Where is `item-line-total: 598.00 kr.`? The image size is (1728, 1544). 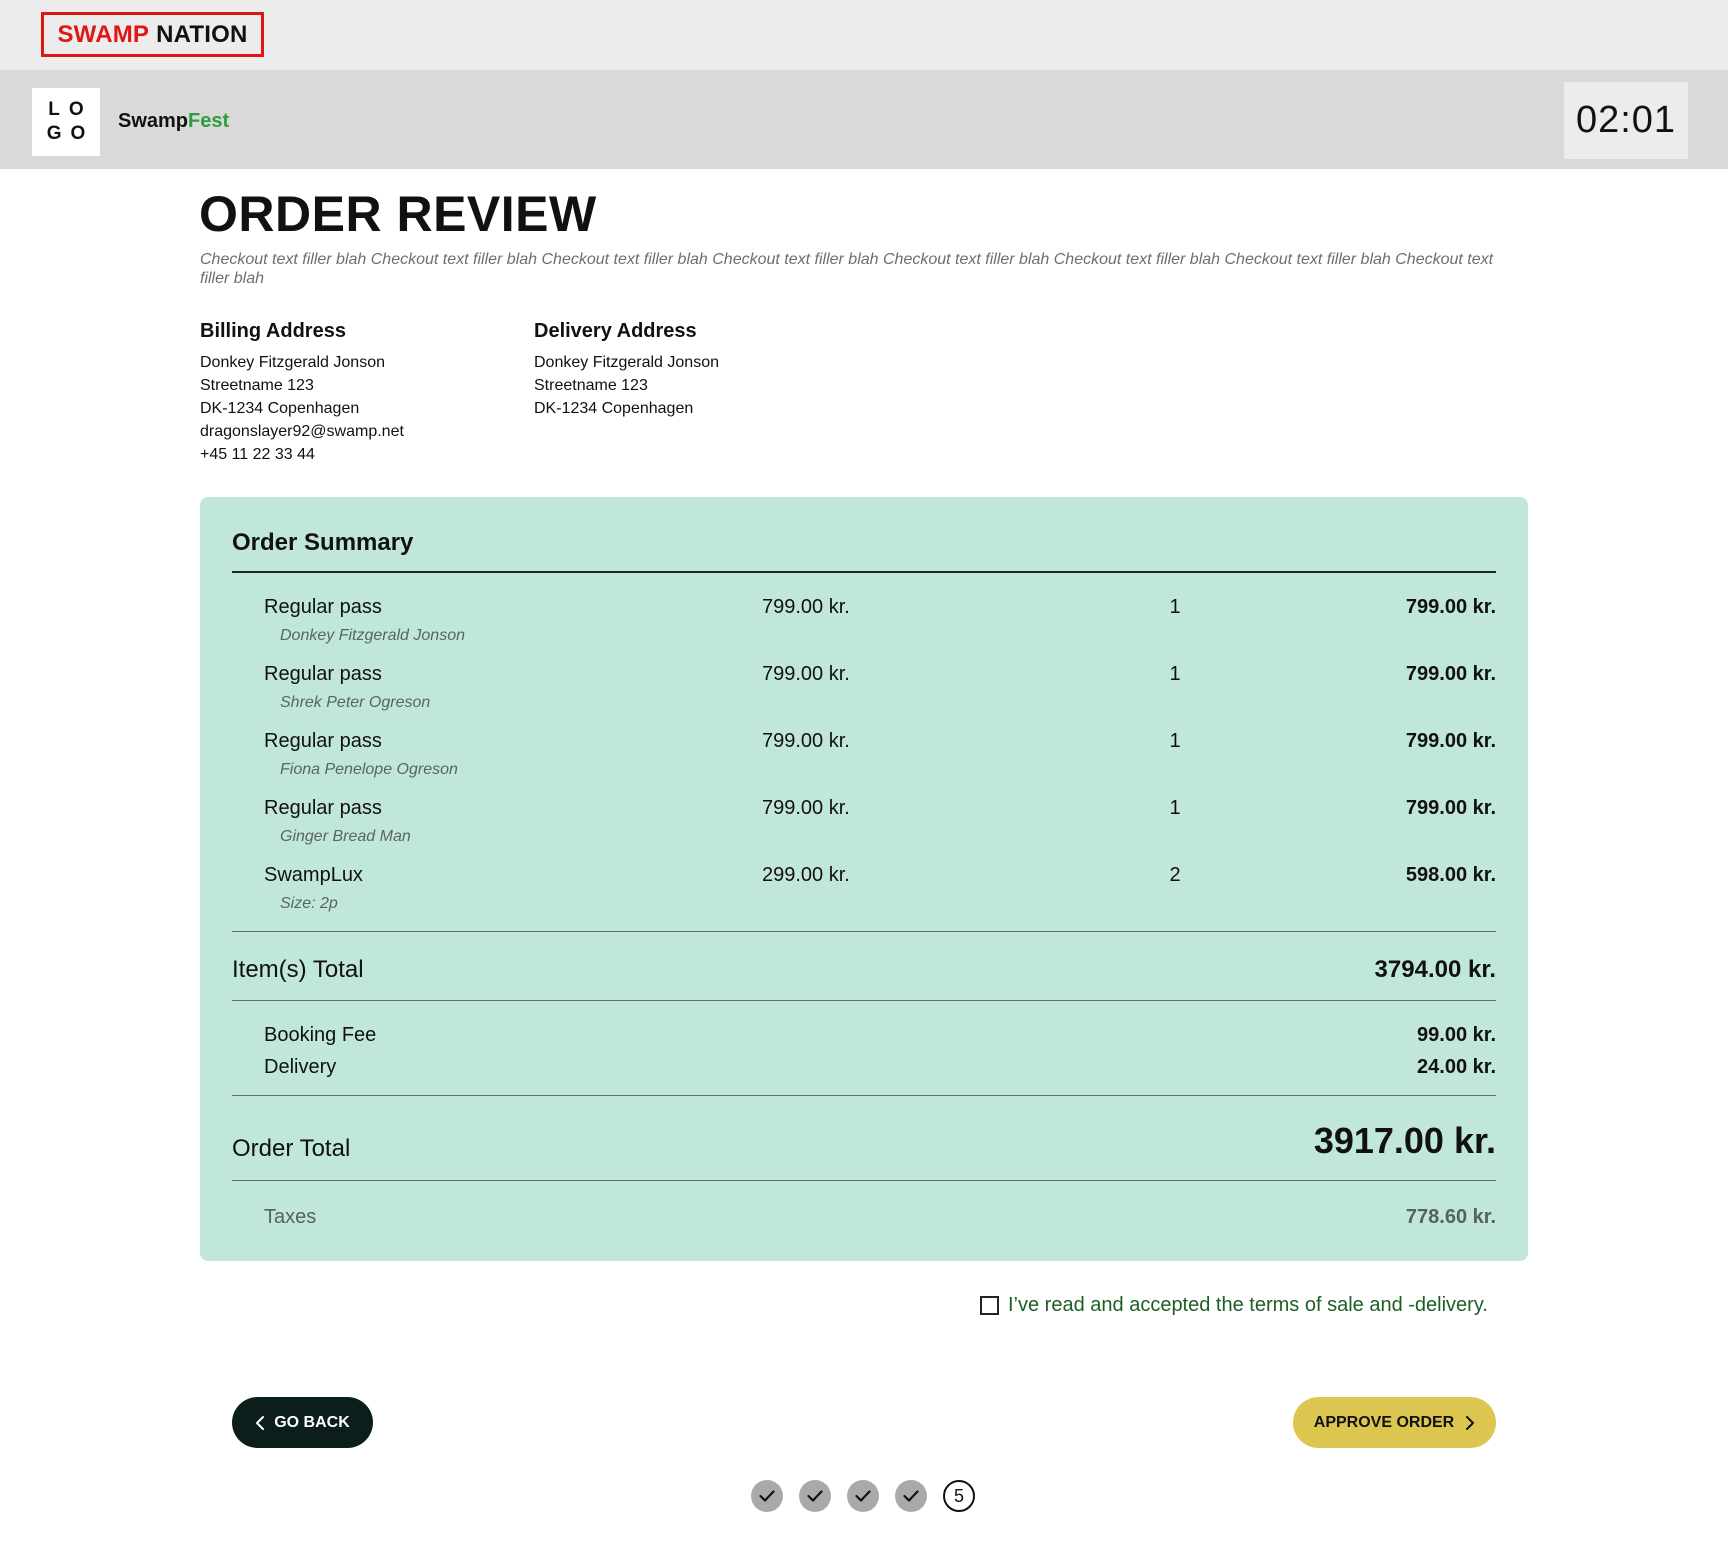
item-line-total: 598.00 kr. is located at coordinates (1450, 875).